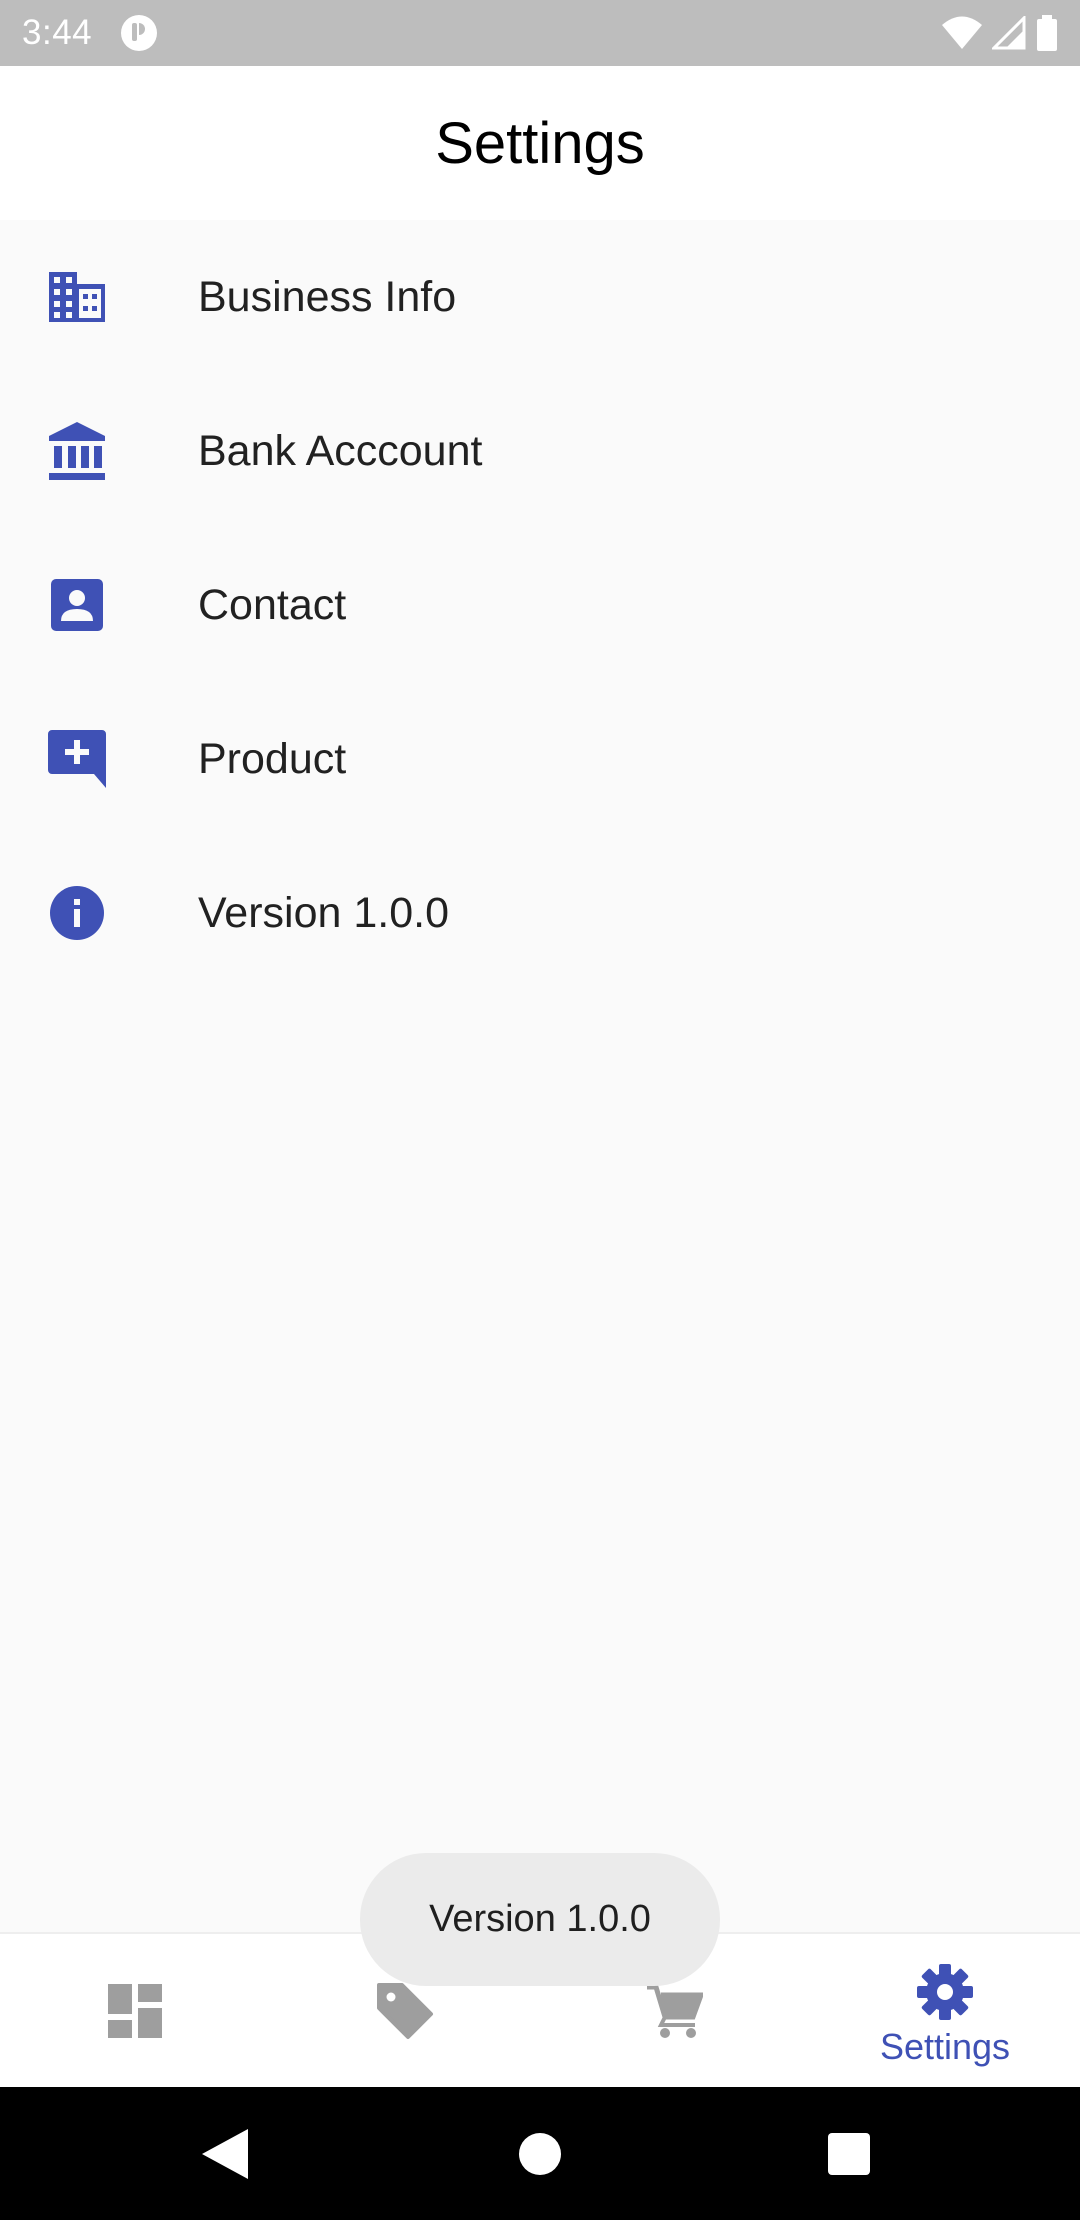 This screenshot has height=2220, width=1080. What do you see at coordinates (77, 605) in the screenshot?
I see `contact-card-icon` at bounding box center [77, 605].